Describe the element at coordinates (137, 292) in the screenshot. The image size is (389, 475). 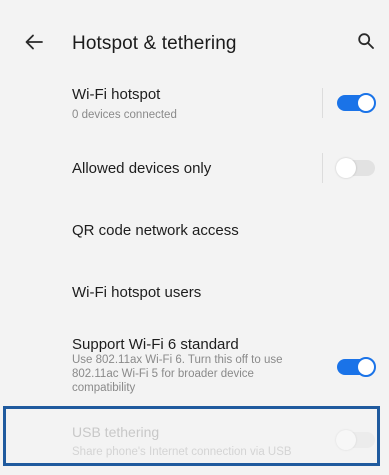
I see `hotspot-users-title: Wi-Fi hotspot users` at that location.